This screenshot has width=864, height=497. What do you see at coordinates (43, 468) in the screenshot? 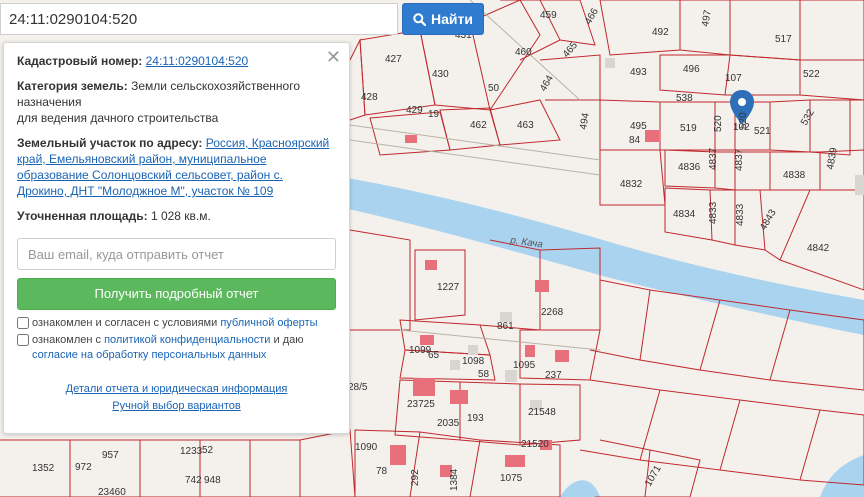
I see `lot-label: 1352` at bounding box center [43, 468].